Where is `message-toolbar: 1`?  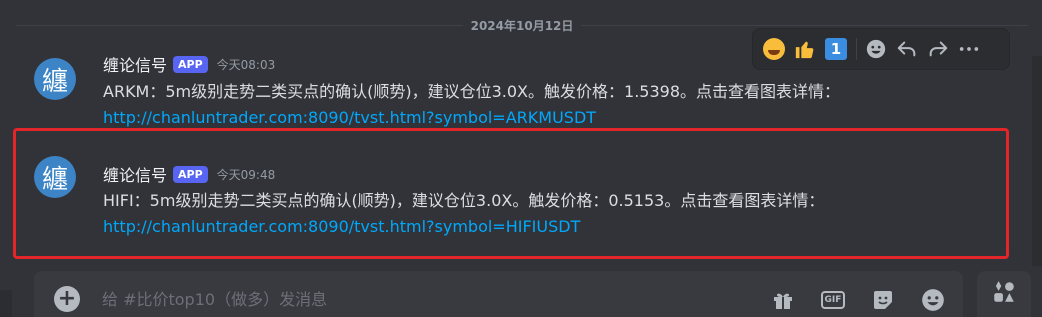
message-toolbar: 1 is located at coordinates (881, 49).